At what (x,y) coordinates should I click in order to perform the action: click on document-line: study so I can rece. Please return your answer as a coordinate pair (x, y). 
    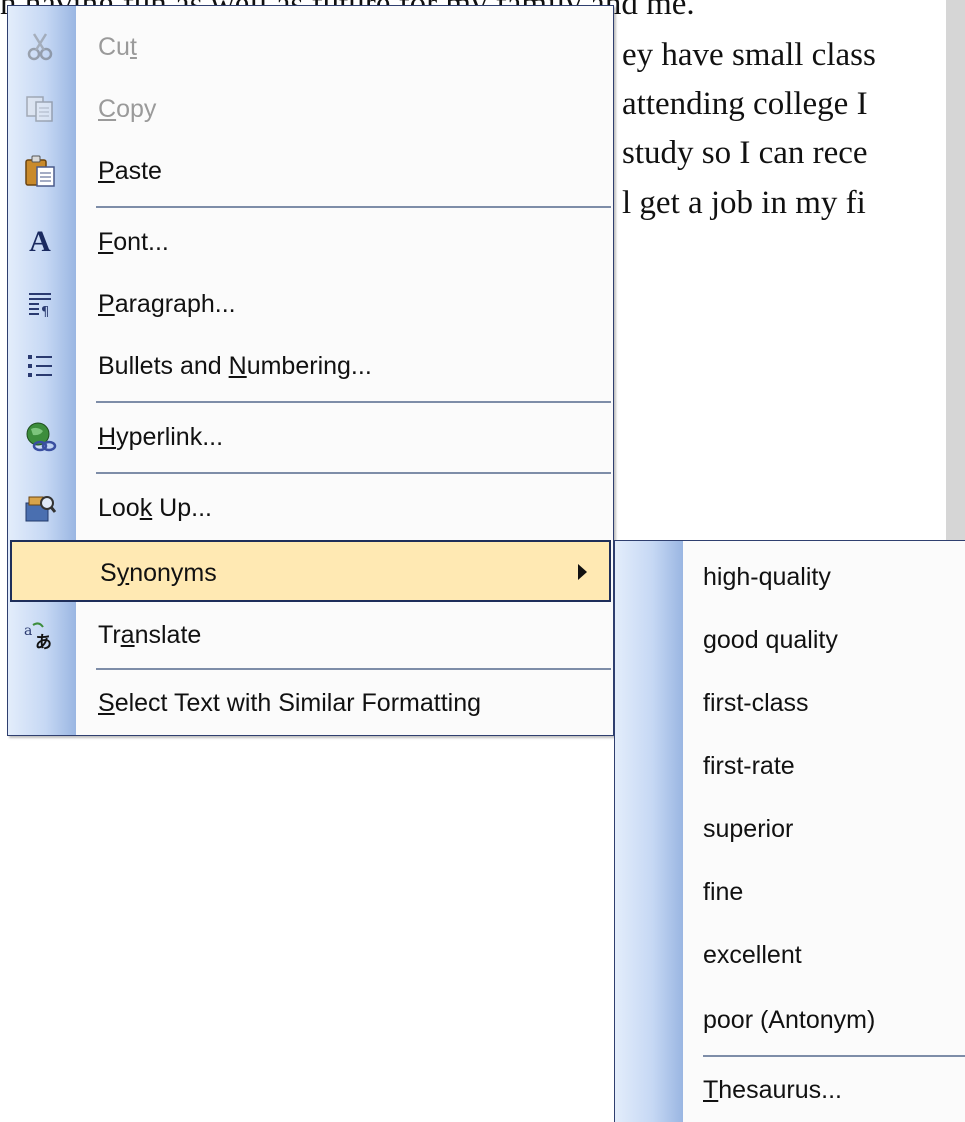
    Looking at the image, I should click on (745, 153).